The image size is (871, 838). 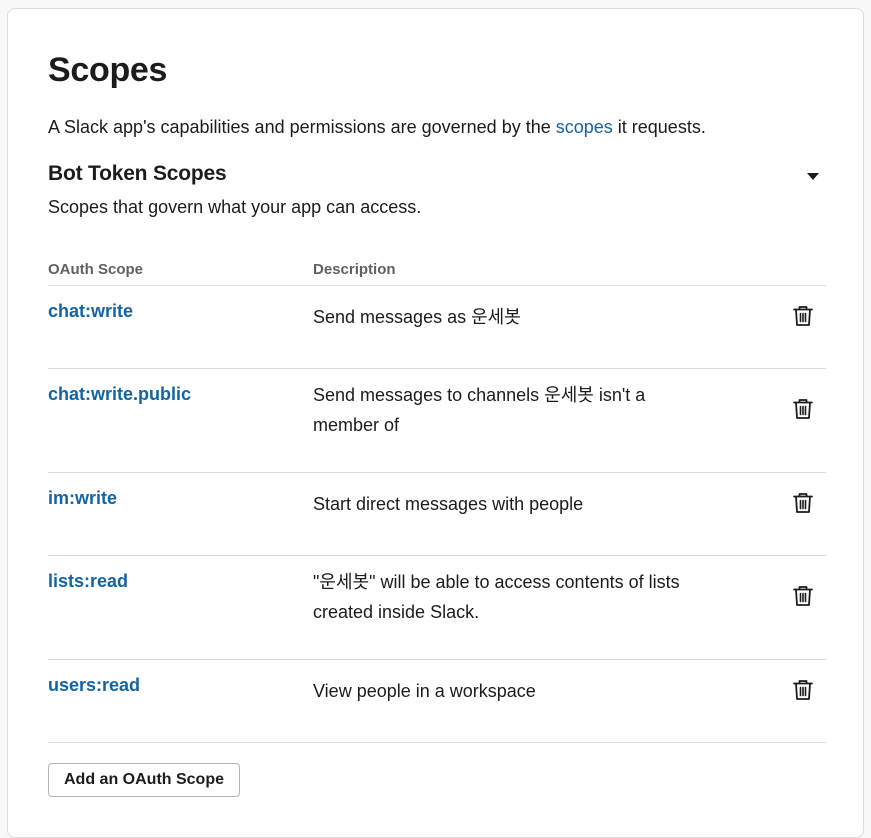 What do you see at coordinates (584, 127) in the screenshot?
I see `scopes-link: scopes` at bounding box center [584, 127].